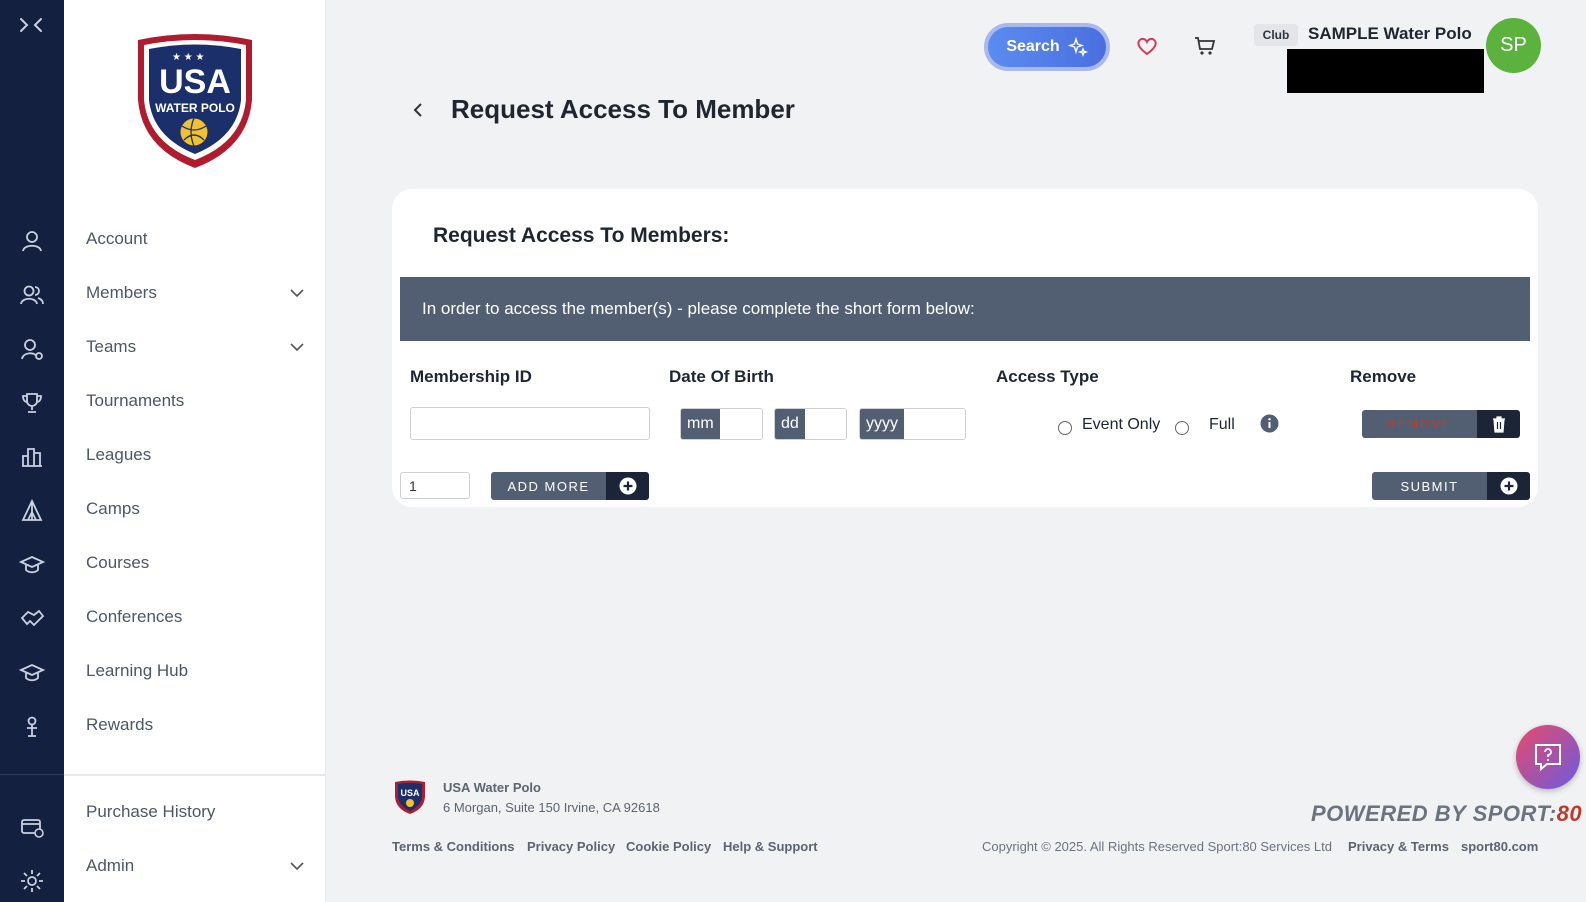  Describe the element at coordinates (196, 455) in the screenshot. I see `sidebar-item-leagues: Leagues` at that location.